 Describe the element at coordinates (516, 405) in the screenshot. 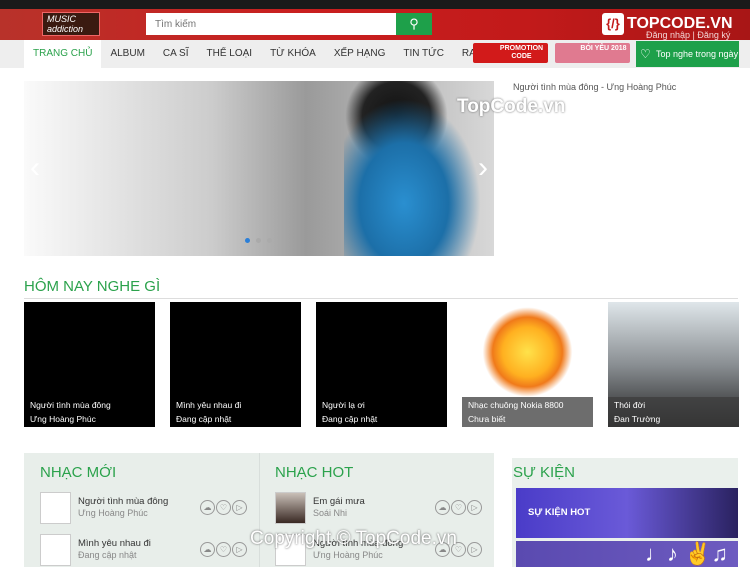

I see `card-title: Nhạc chuông Nokia 8800` at that location.